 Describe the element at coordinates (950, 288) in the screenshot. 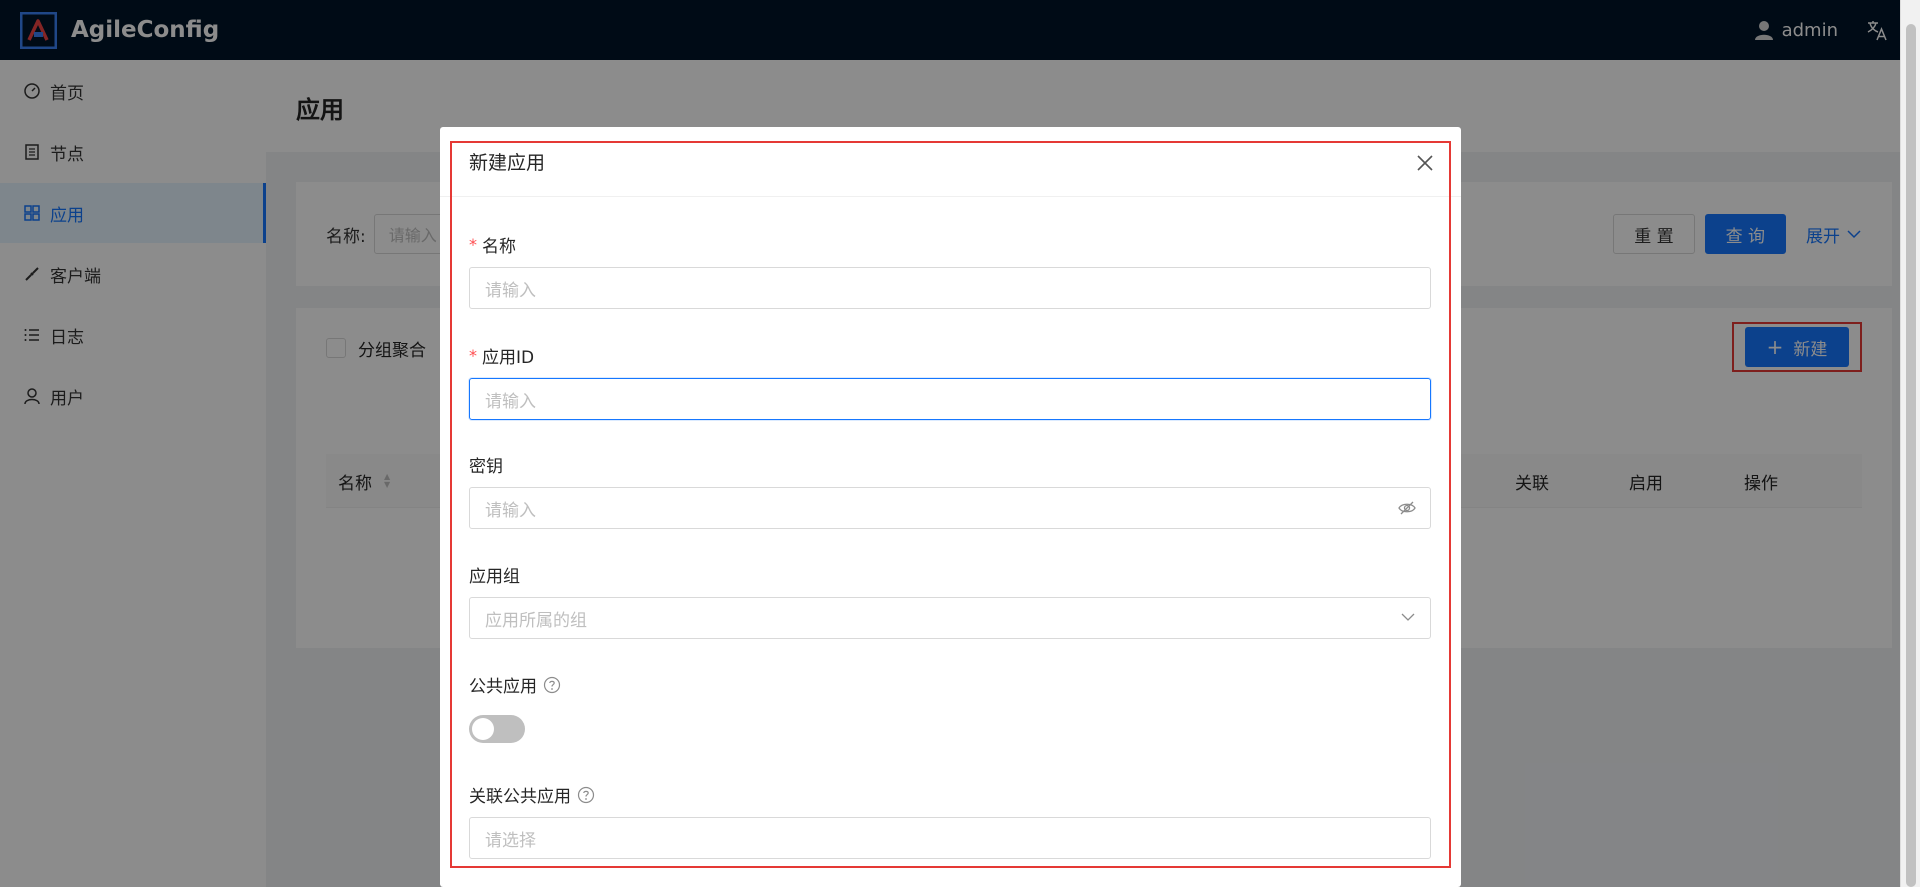

I see `name-input: 请输入` at that location.